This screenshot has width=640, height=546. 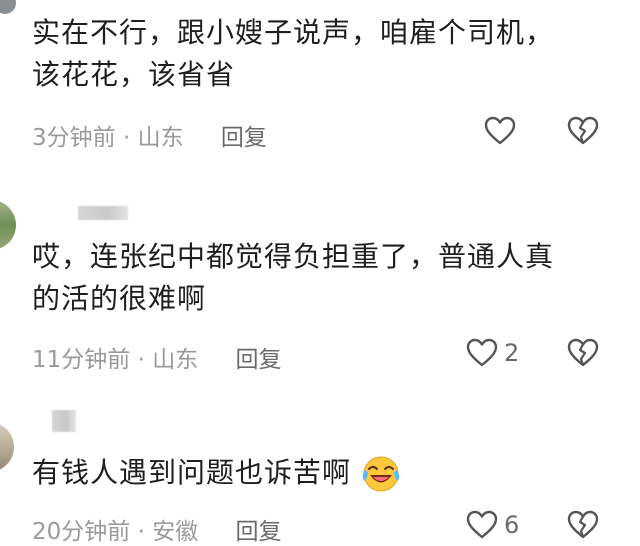 I want to click on comment-text: 有钱人遇到问题也诉苦啊, so click(x=332, y=473).